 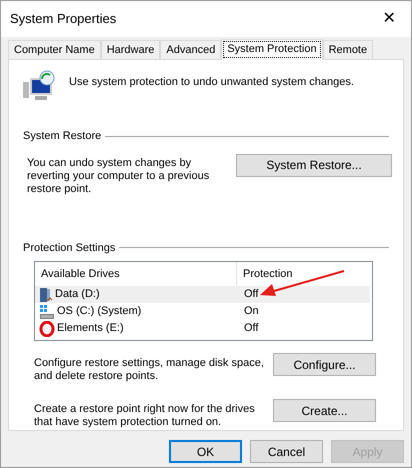 What do you see at coordinates (63, 19) in the screenshot?
I see `window-title: System Properties` at bounding box center [63, 19].